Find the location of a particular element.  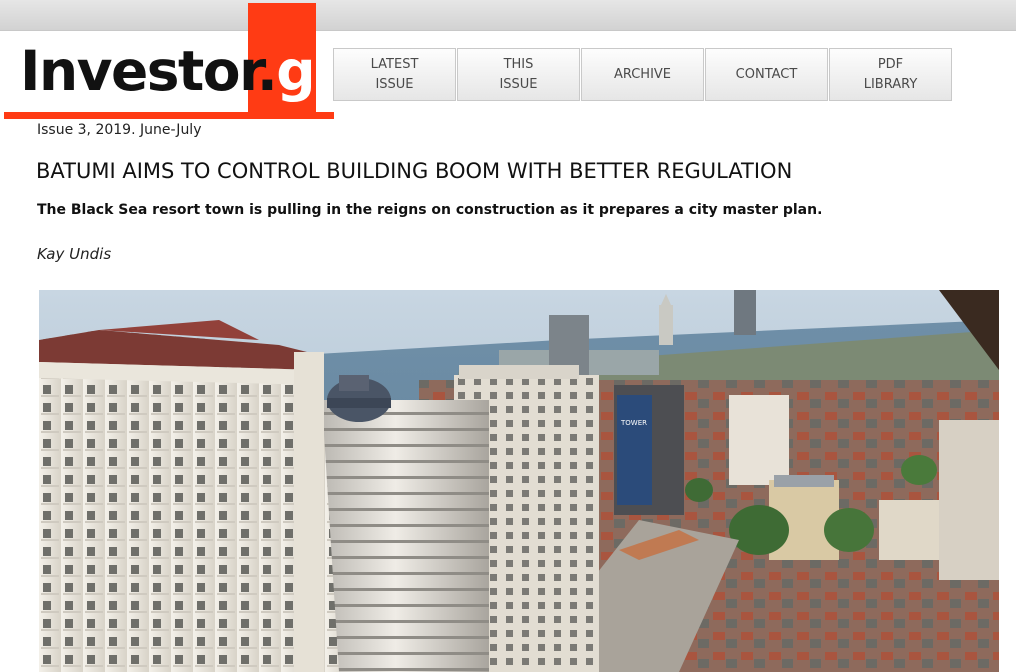

nav-archive: ARCHIVE is located at coordinates (642, 74).